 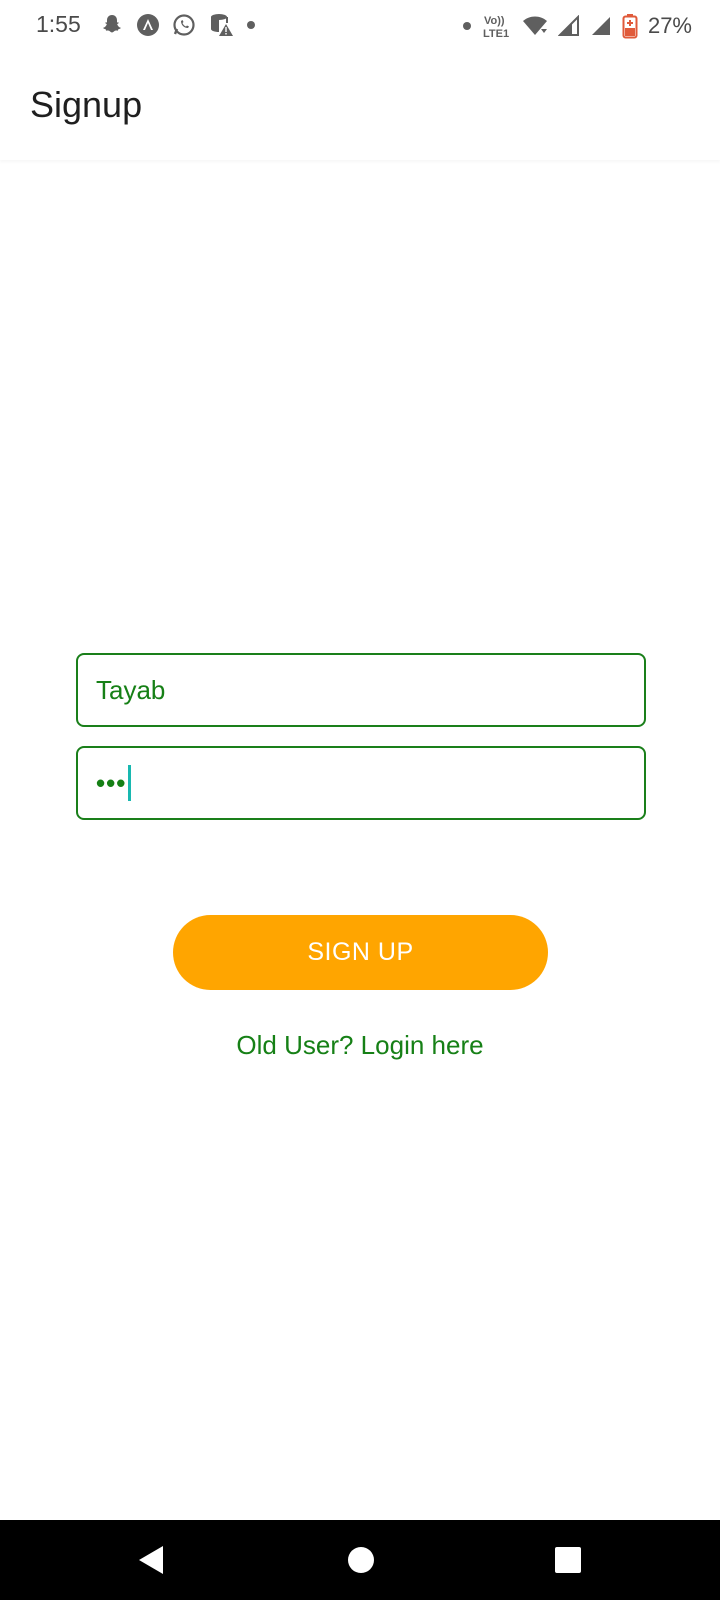 I want to click on navigation-bar, so click(x=360, y=1560).